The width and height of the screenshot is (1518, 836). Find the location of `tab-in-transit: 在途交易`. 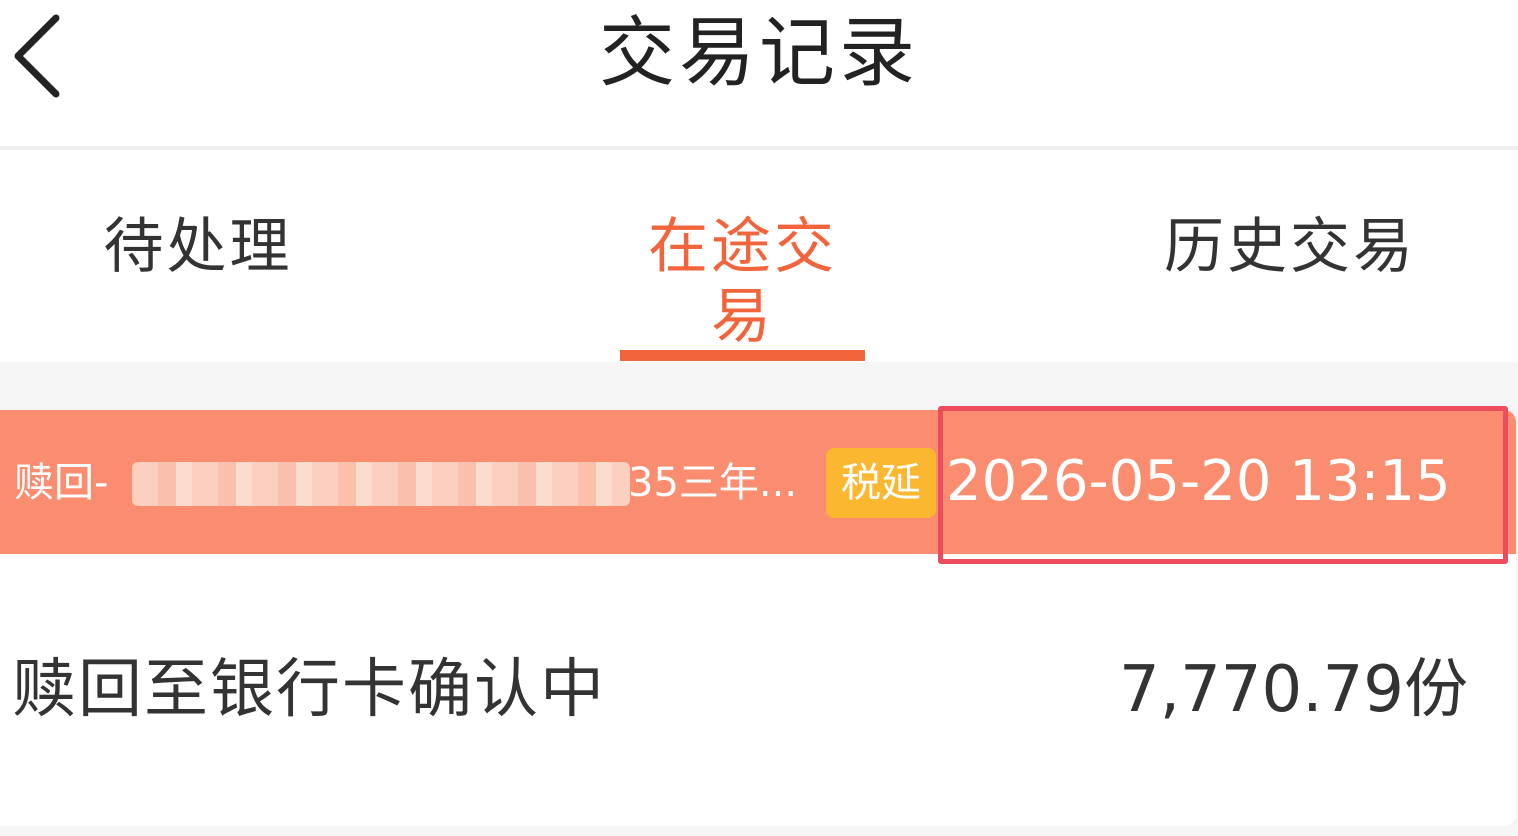

tab-in-transit: 在途交易 is located at coordinates (742, 256).